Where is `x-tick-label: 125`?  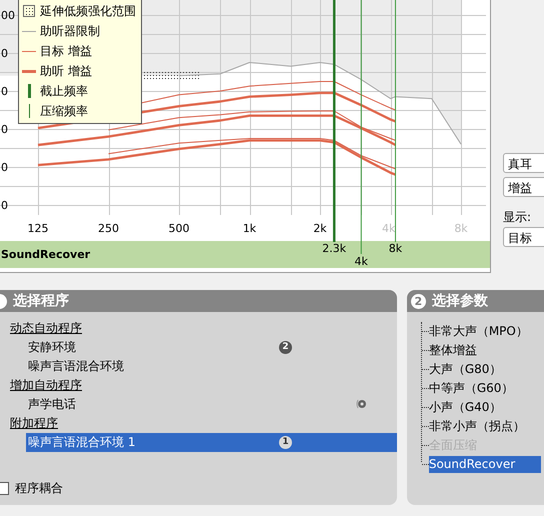 x-tick-label: 125 is located at coordinates (38, 228).